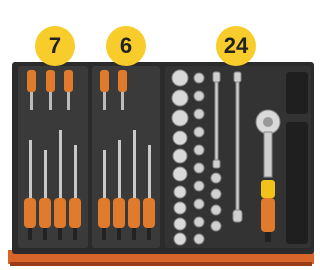 The image size is (320, 270). What do you see at coordinates (297, 183) in the screenshot?
I see `empty-slot-bottom` at bounding box center [297, 183].